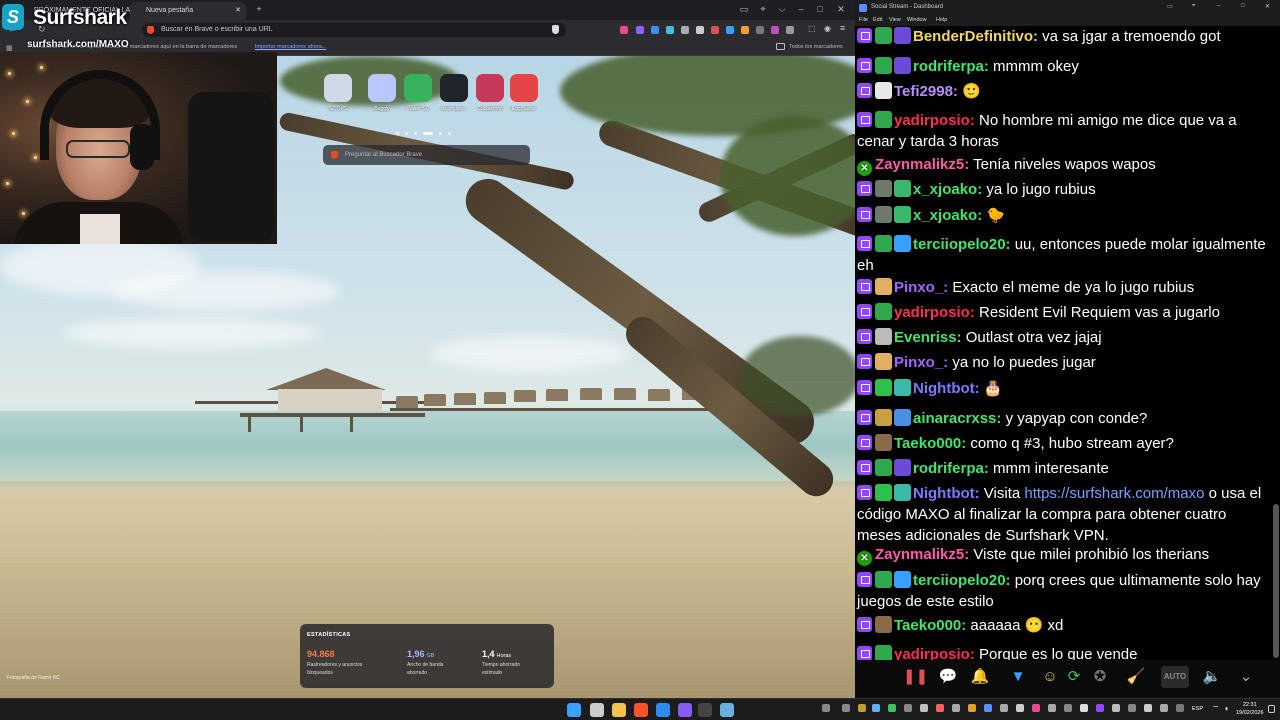  I want to click on speaker-icon: ◖, so click(1226, 708).